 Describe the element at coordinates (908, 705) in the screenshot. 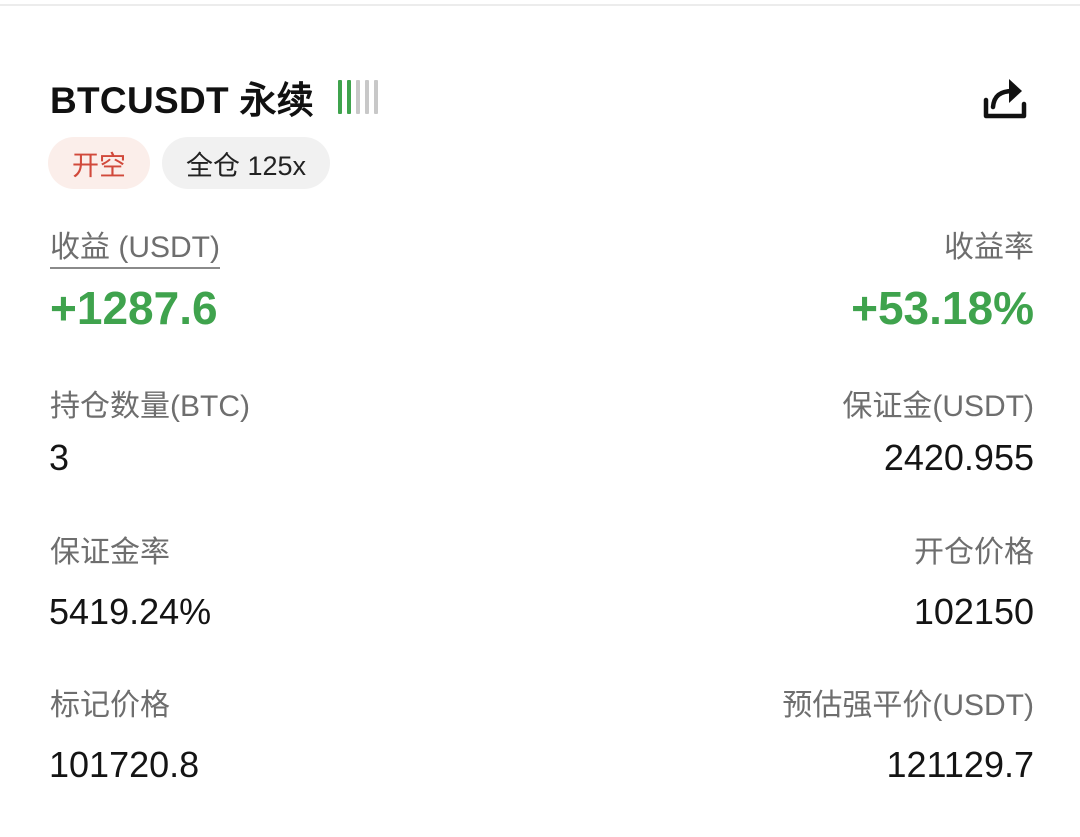

I see `liq-price-label: 预估强平价(USDT)` at that location.